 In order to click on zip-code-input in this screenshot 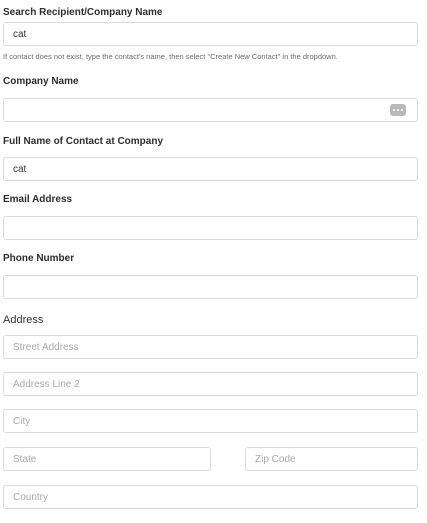, I will do `click(331, 459)`.